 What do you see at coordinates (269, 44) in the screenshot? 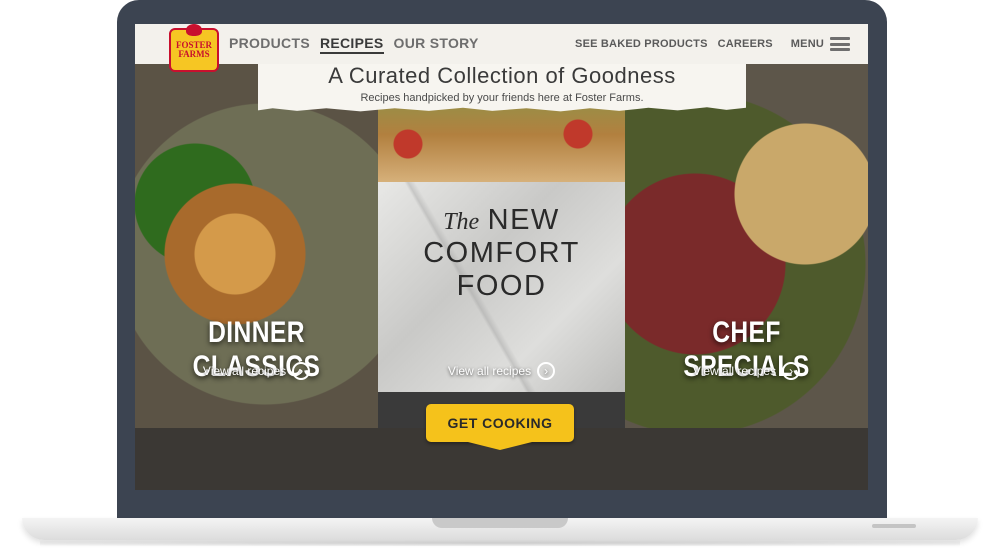
I see `nav-products: PRODUCTS` at bounding box center [269, 44].